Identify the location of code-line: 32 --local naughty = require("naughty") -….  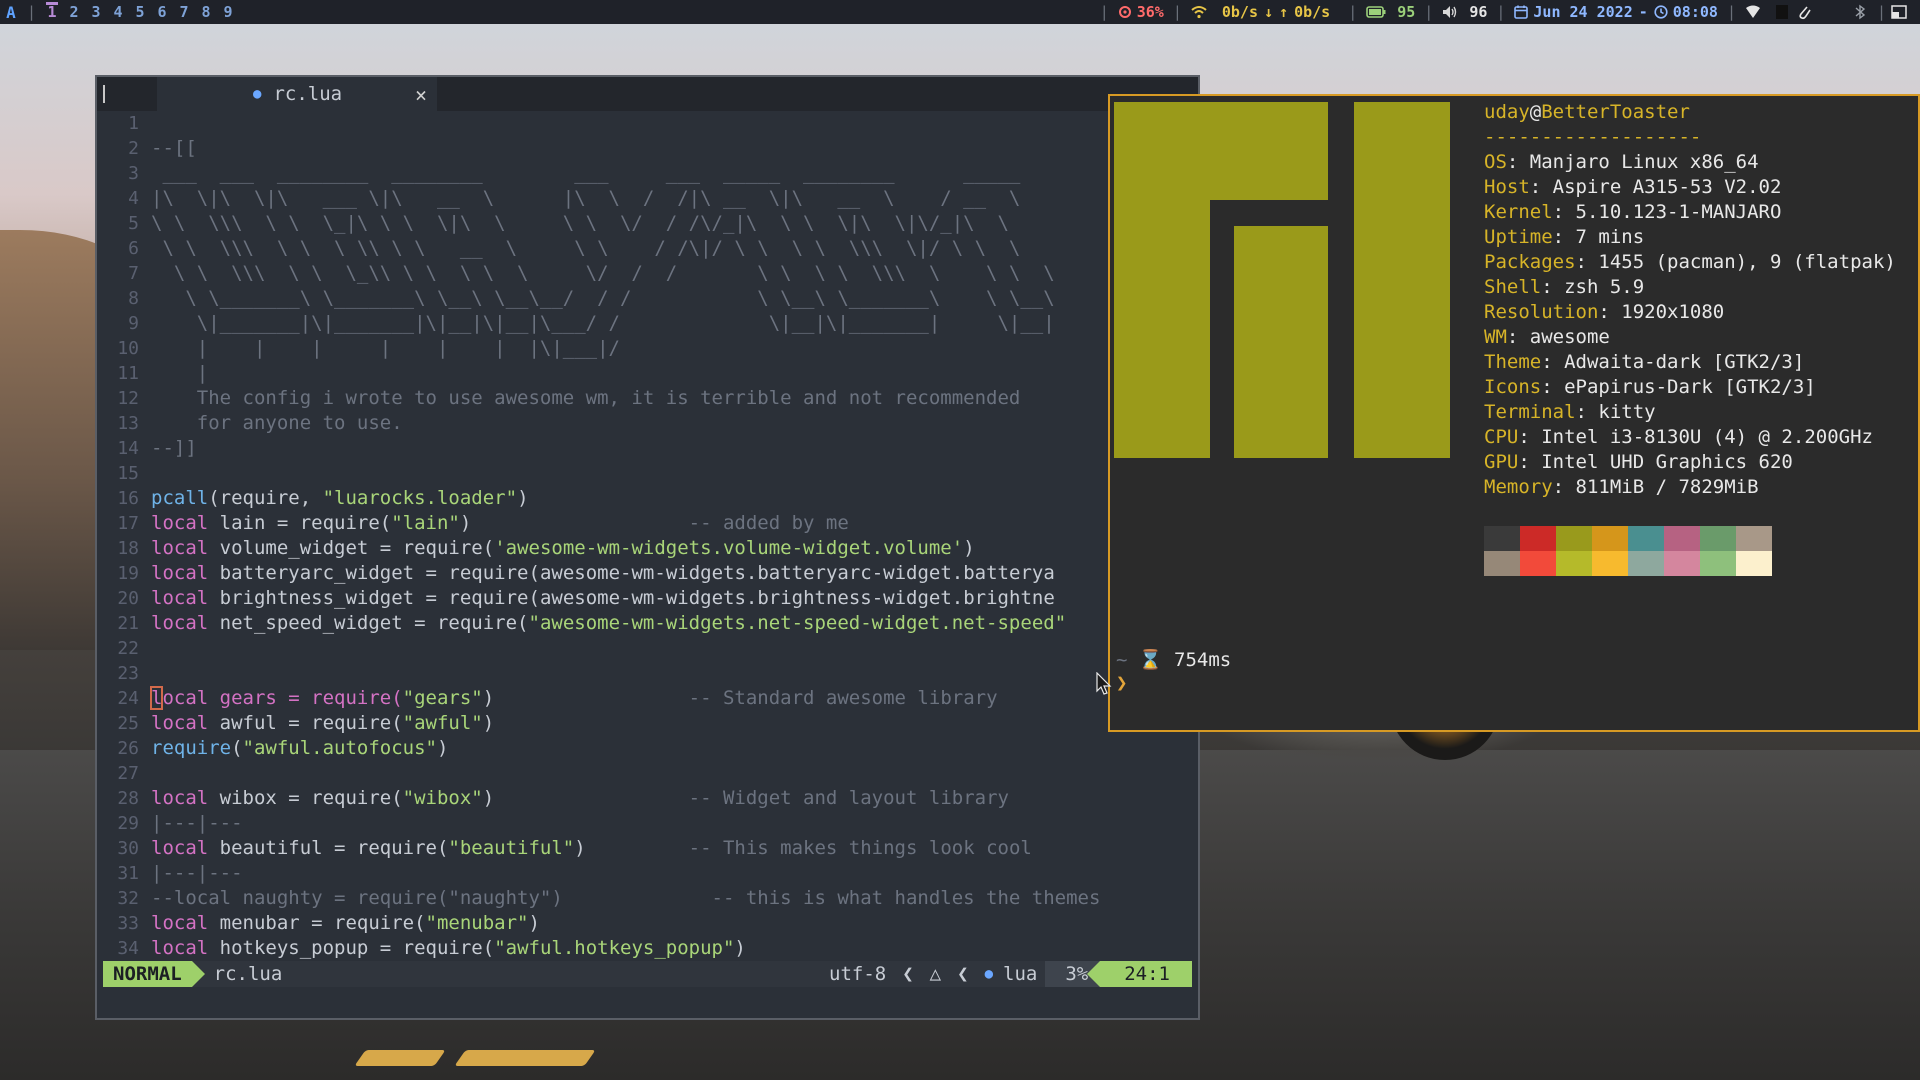
(647, 898).